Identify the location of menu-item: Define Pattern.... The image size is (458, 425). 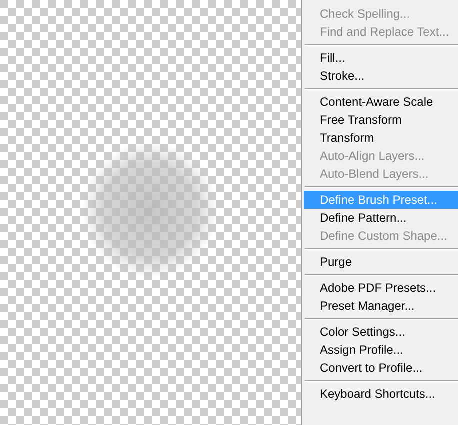
(381, 218).